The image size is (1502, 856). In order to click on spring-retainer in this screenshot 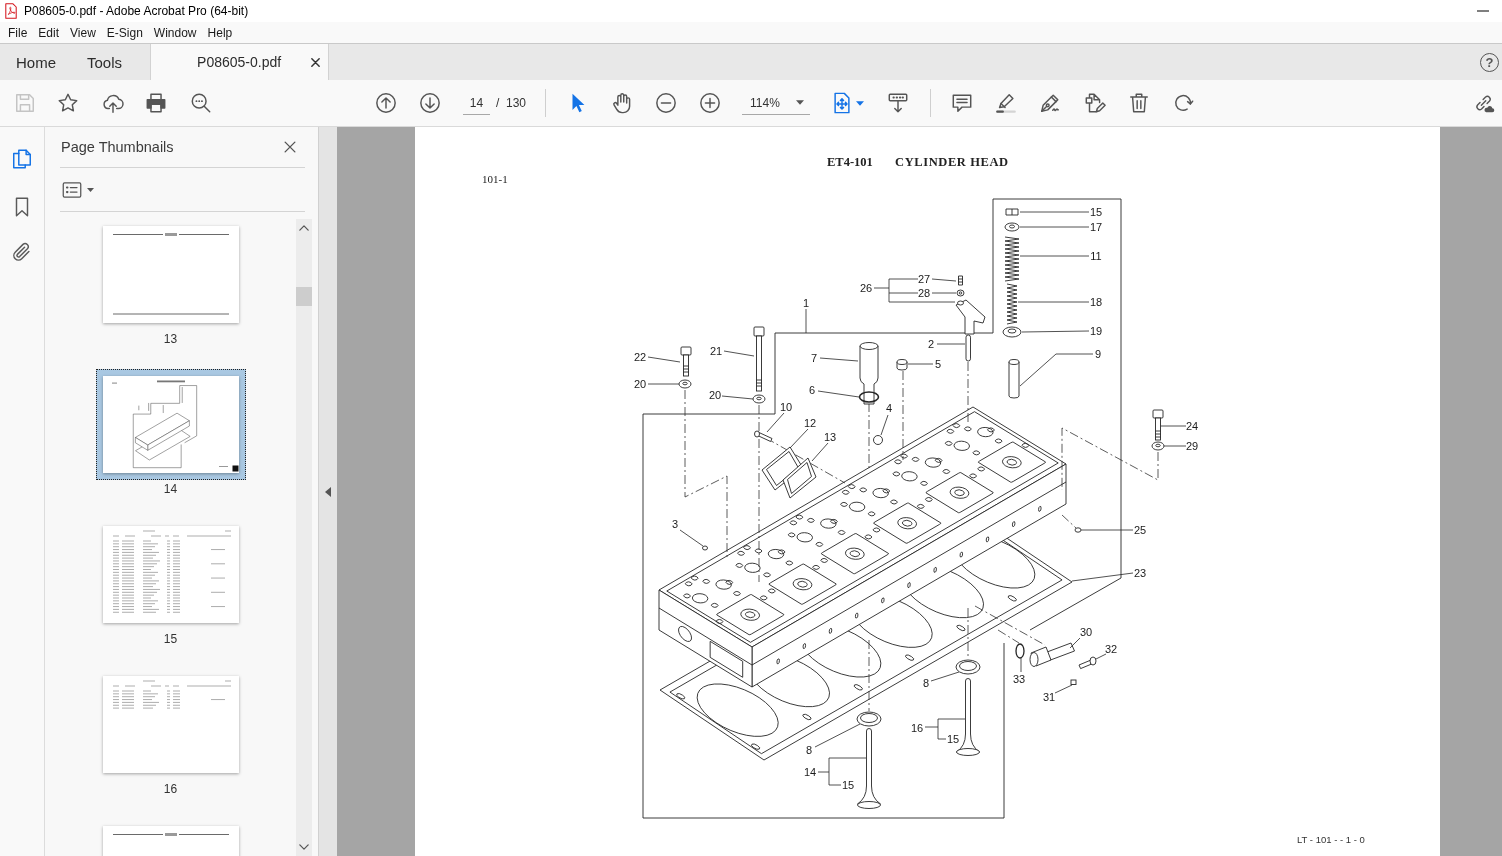, I will do `click(1012, 227)`.